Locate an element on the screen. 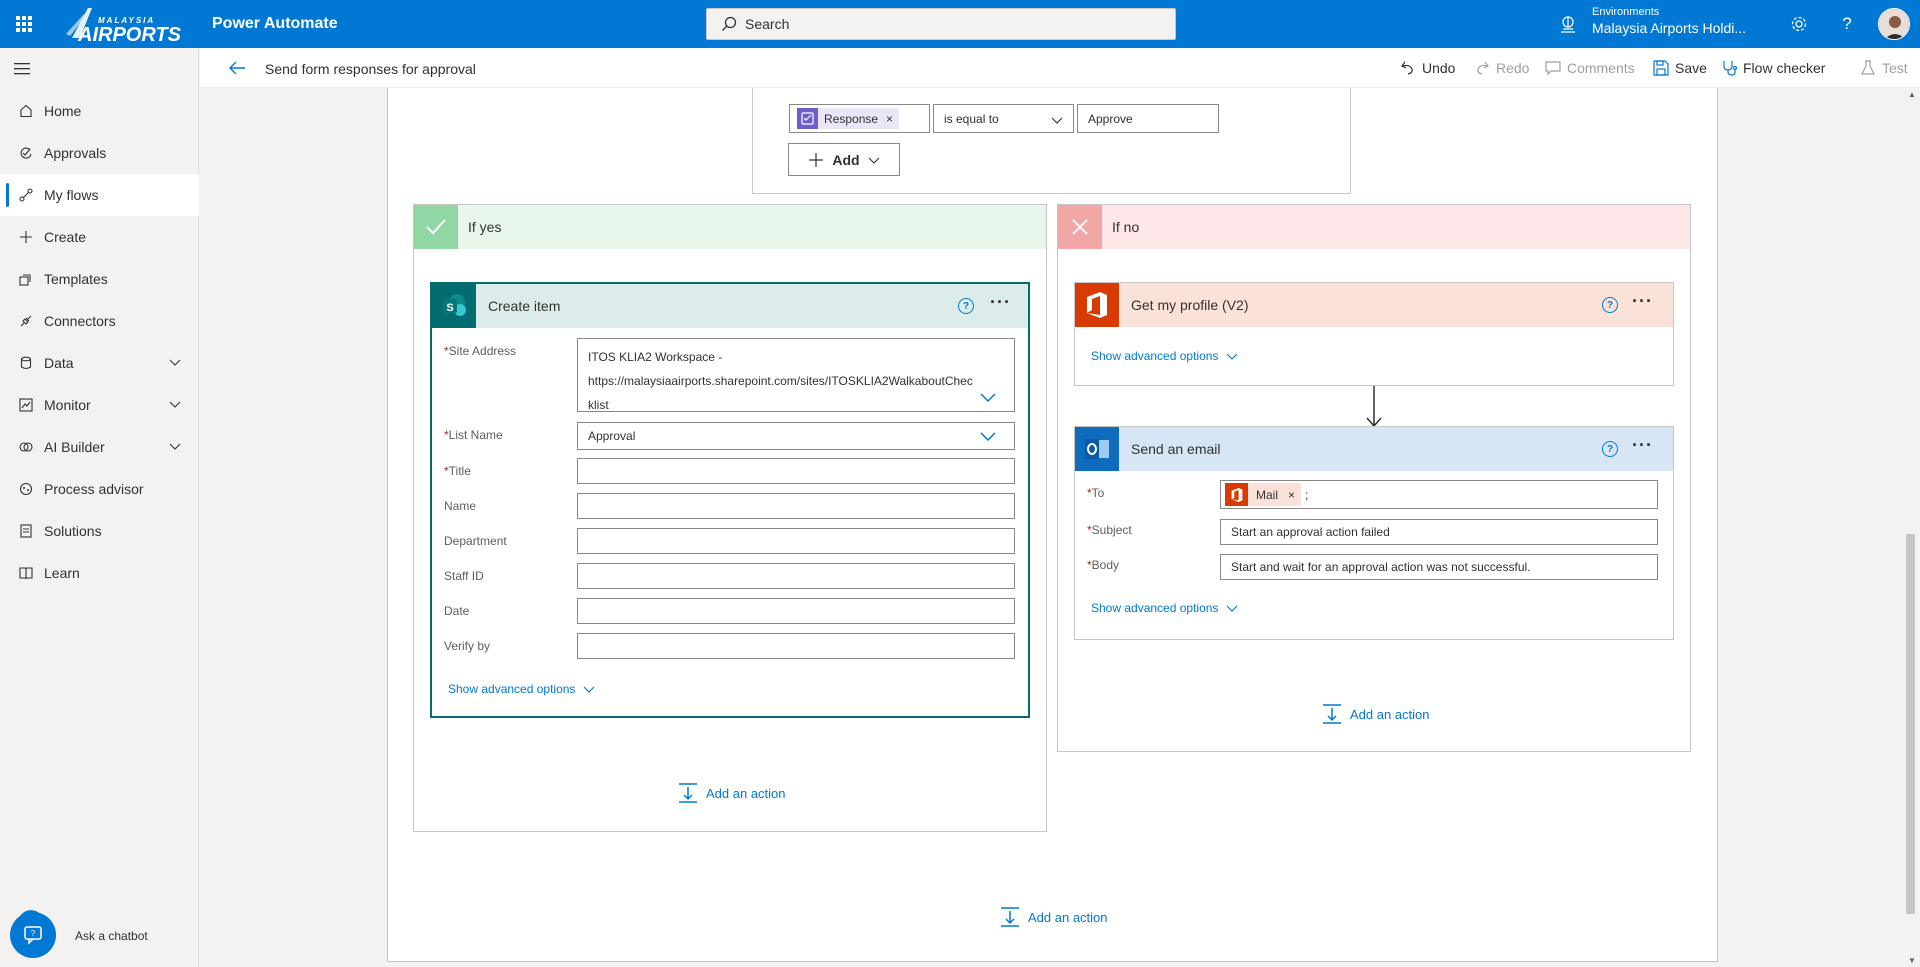 Image resolution: width=1920 pixels, height=967 pixels. staff-id-label: Staff ID is located at coordinates (464, 576).